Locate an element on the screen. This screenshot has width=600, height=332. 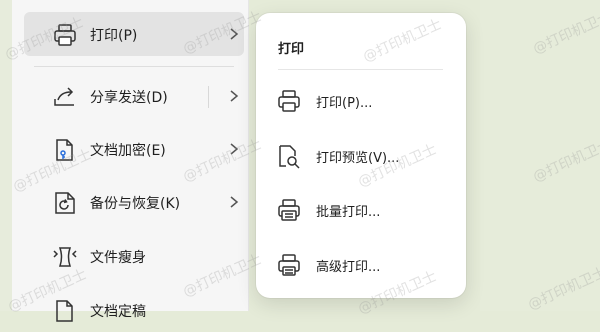
menu-item-encrypt: 文档加密(E) is located at coordinates (134, 149).